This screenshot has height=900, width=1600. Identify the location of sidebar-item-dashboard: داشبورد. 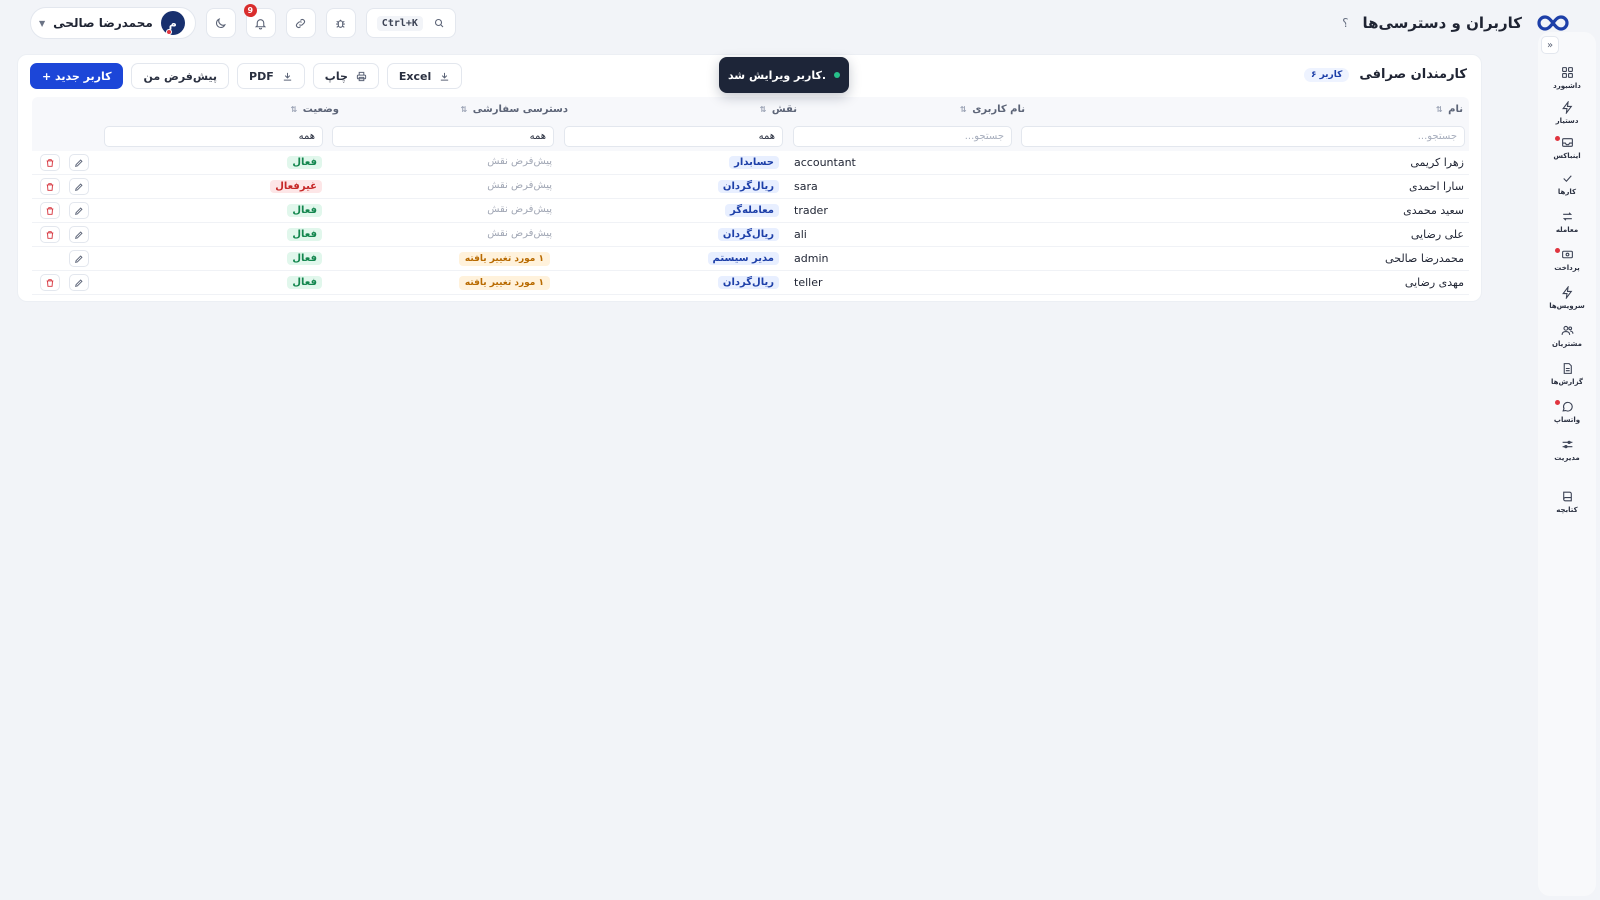
(1567, 83).